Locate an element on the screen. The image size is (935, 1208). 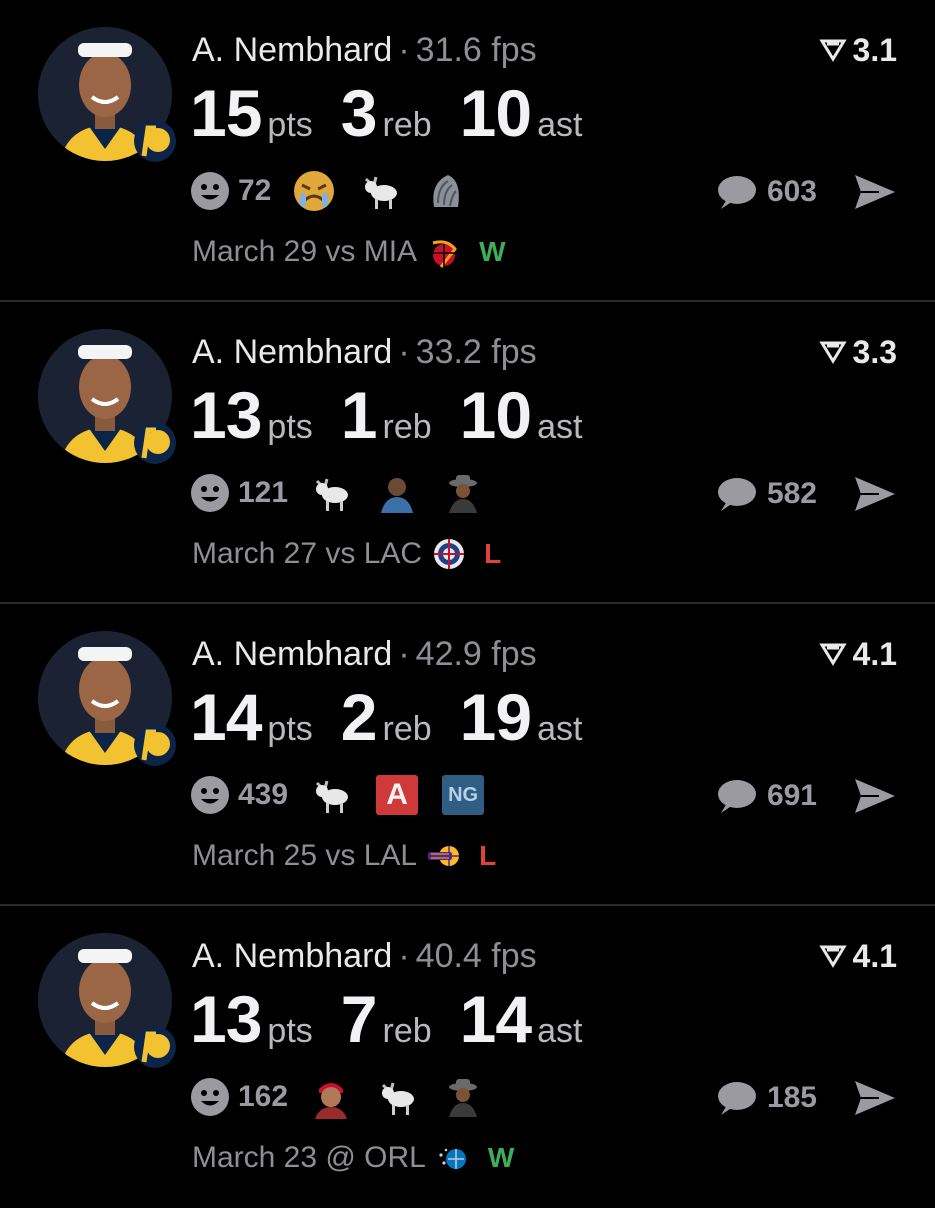
game-date-opponent: March 23 @ ORL is located at coordinates (309, 1157).